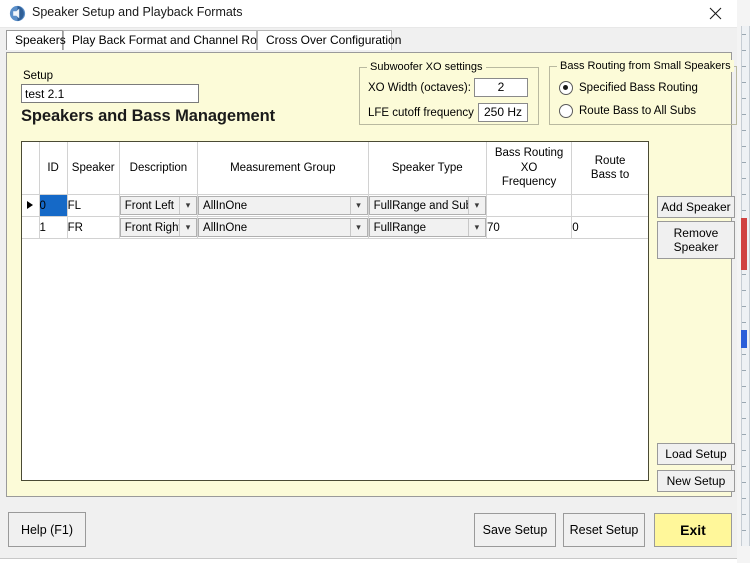 This screenshot has height=564, width=750. I want to click on cell-bass-routing-xo-frequency, so click(529, 205).